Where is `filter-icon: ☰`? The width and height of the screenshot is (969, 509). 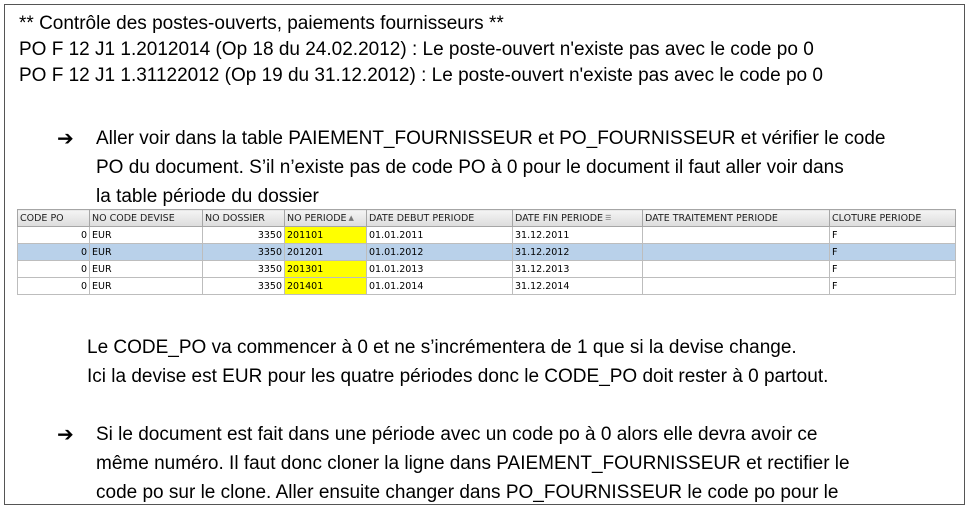 filter-icon: ☰ is located at coordinates (609, 218).